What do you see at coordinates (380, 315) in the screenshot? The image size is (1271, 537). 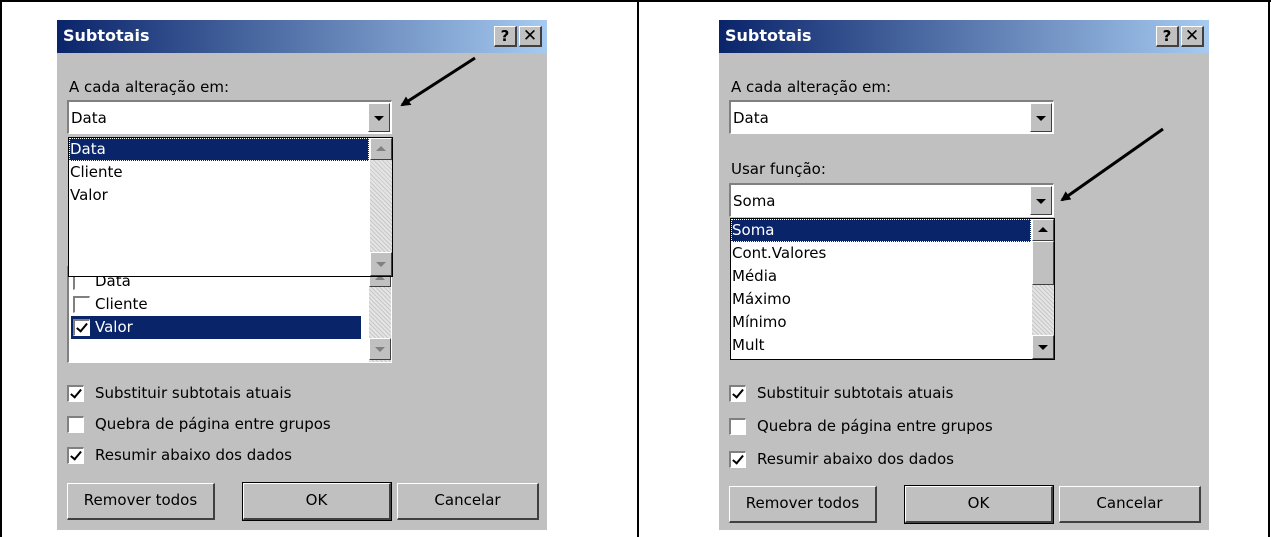 I see `list-scrollbar` at bounding box center [380, 315].